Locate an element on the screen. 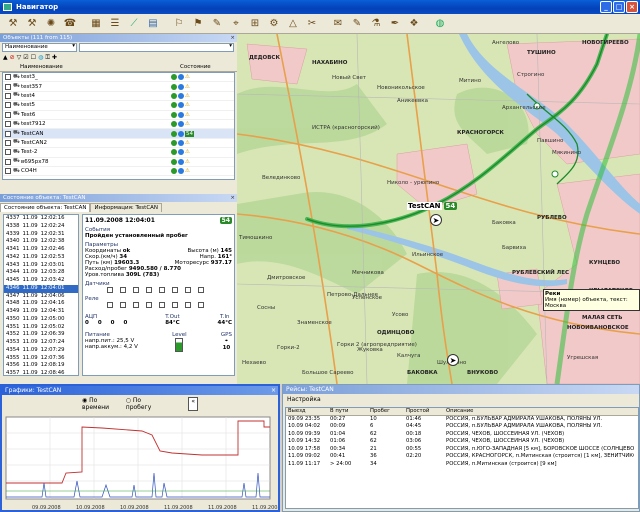 The height and width of the screenshot is (512, 640). object-row: ⛟ CO4H ⚠ is located at coordinates (118, 172).